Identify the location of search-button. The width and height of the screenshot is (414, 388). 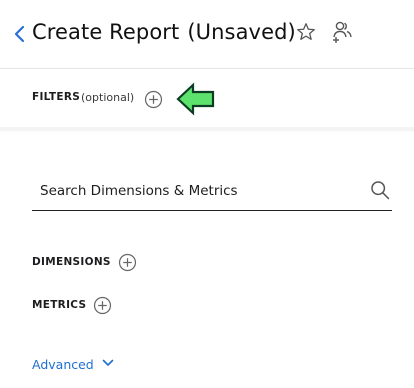
(380, 190).